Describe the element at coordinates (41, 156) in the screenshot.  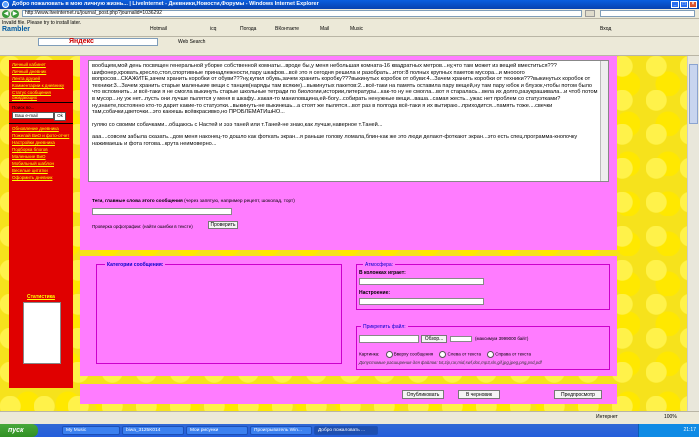
I see `sidebar-link: Маленькие ВиО` at that location.